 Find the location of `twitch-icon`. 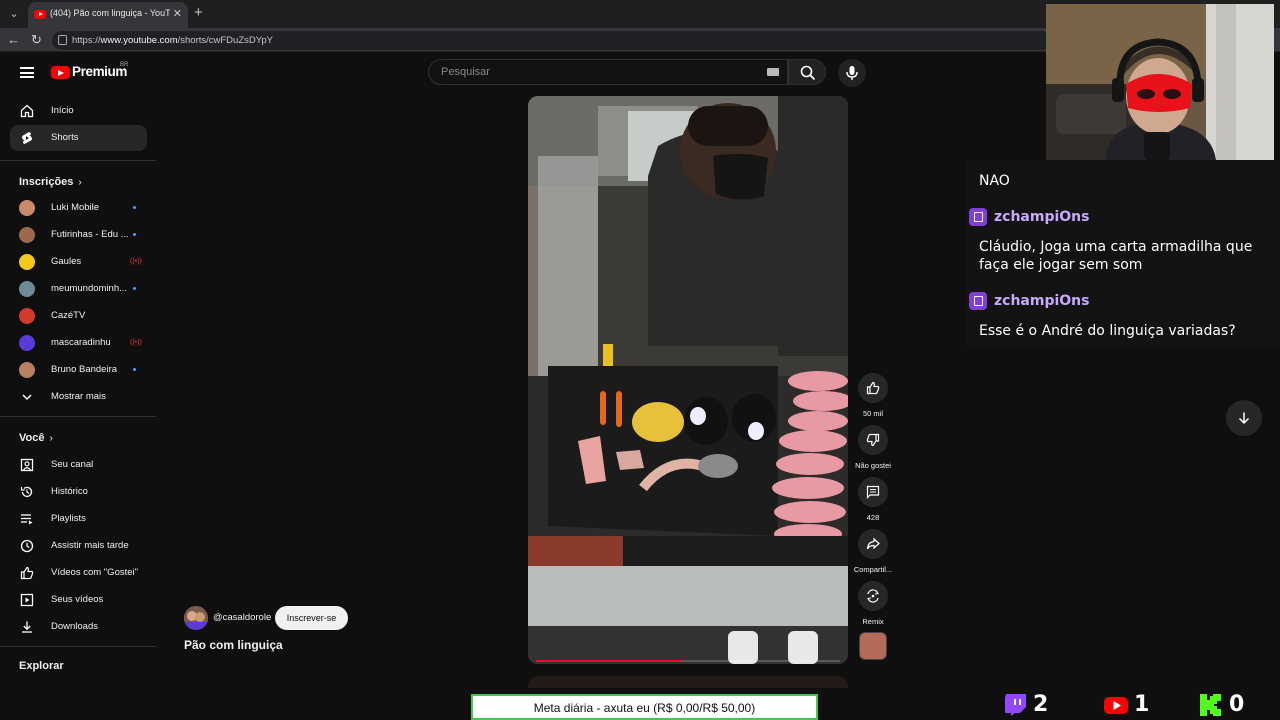

twitch-icon is located at coordinates (1015, 705).